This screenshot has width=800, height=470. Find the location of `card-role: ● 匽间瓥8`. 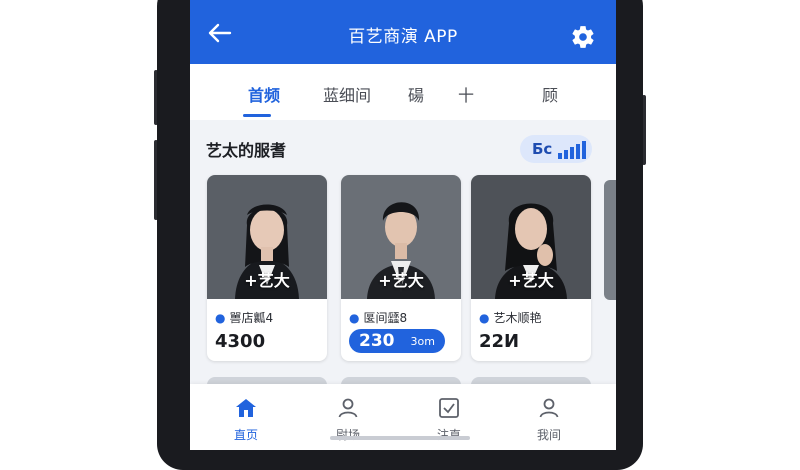

card-role: ● 匽间瓥8 is located at coordinates (378, 317).